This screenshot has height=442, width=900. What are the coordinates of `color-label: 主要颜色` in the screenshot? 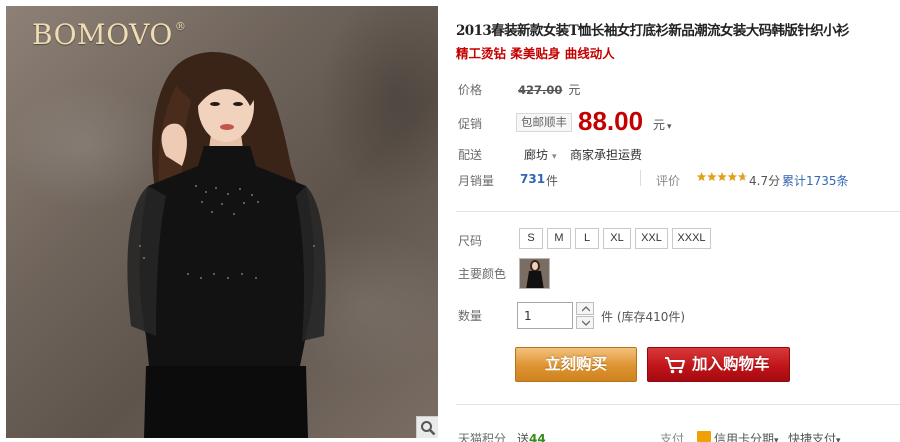 It's located at (482, 274).